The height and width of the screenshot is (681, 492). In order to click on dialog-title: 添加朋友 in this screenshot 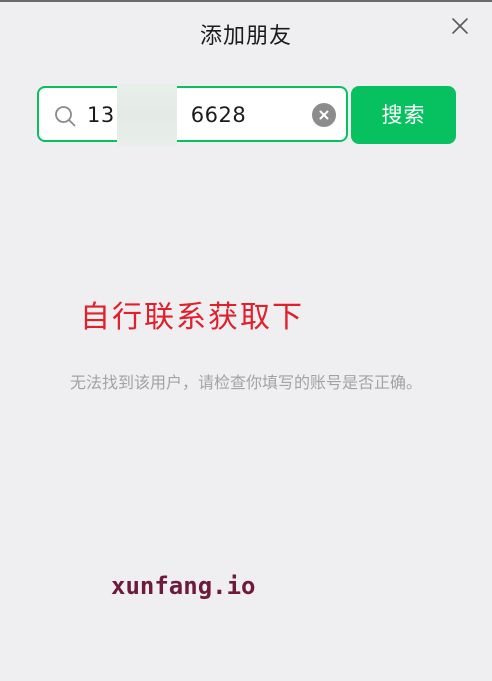, I will do `click(245, 36)`.